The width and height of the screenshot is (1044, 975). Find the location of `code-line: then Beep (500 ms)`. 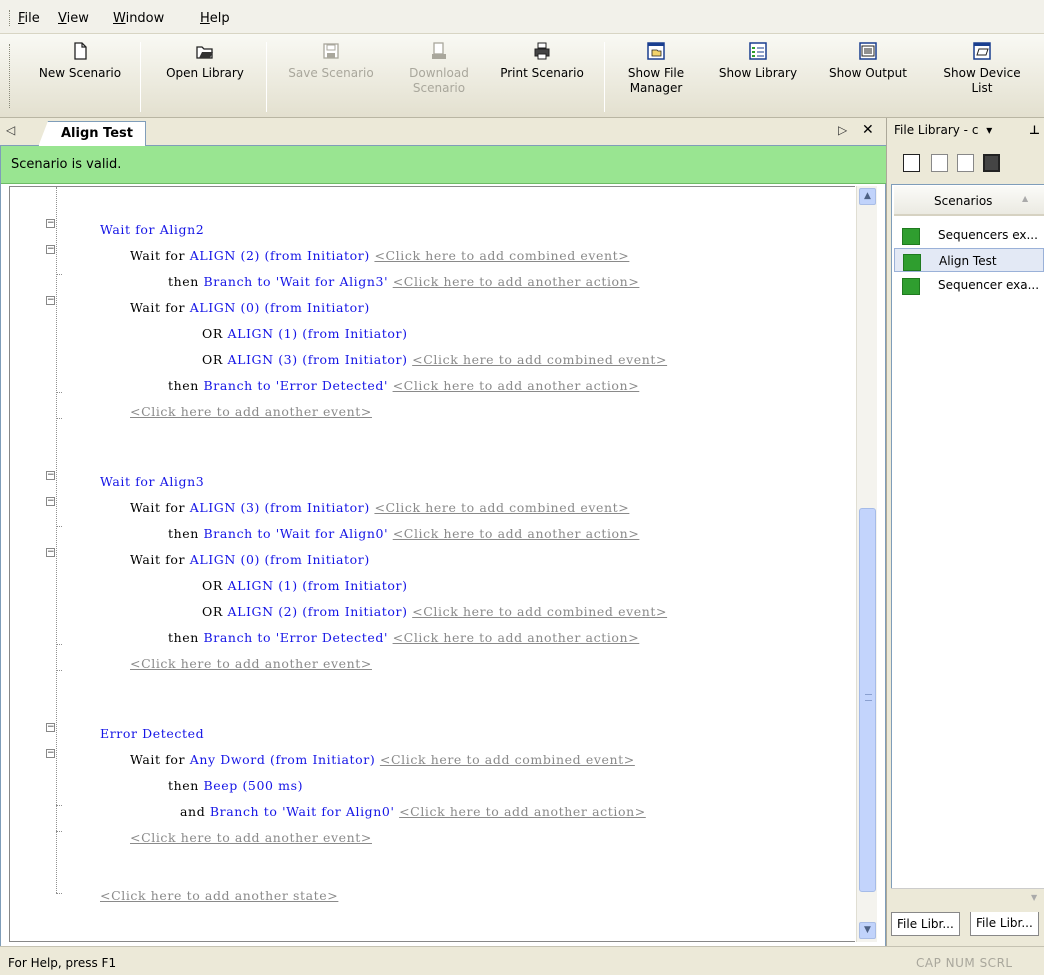

code-line: then Beep (500 ms) is located at coordinates (235, 785).